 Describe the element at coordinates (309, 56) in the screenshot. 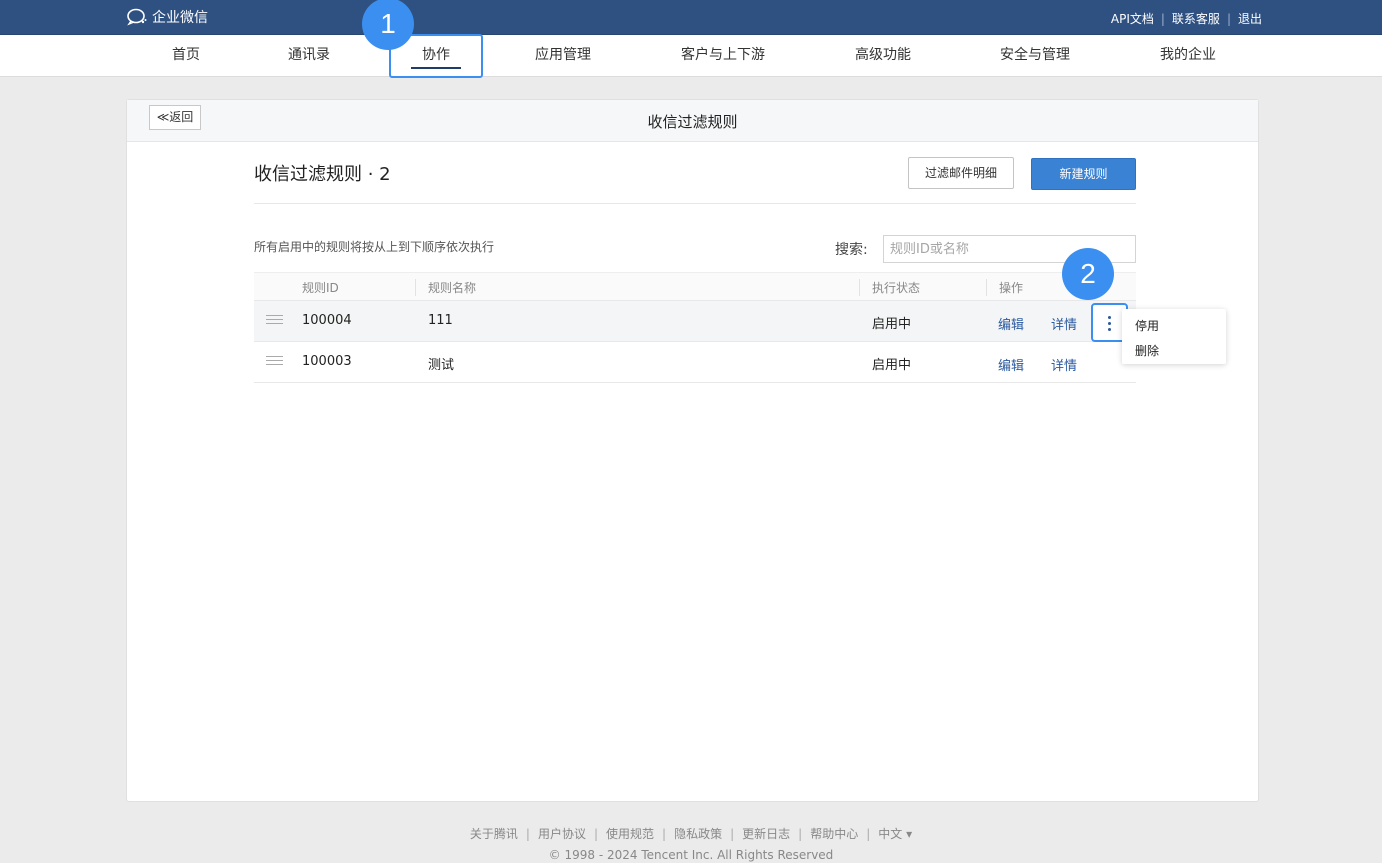

I see `nav-contacts: 通讯录` at that location.